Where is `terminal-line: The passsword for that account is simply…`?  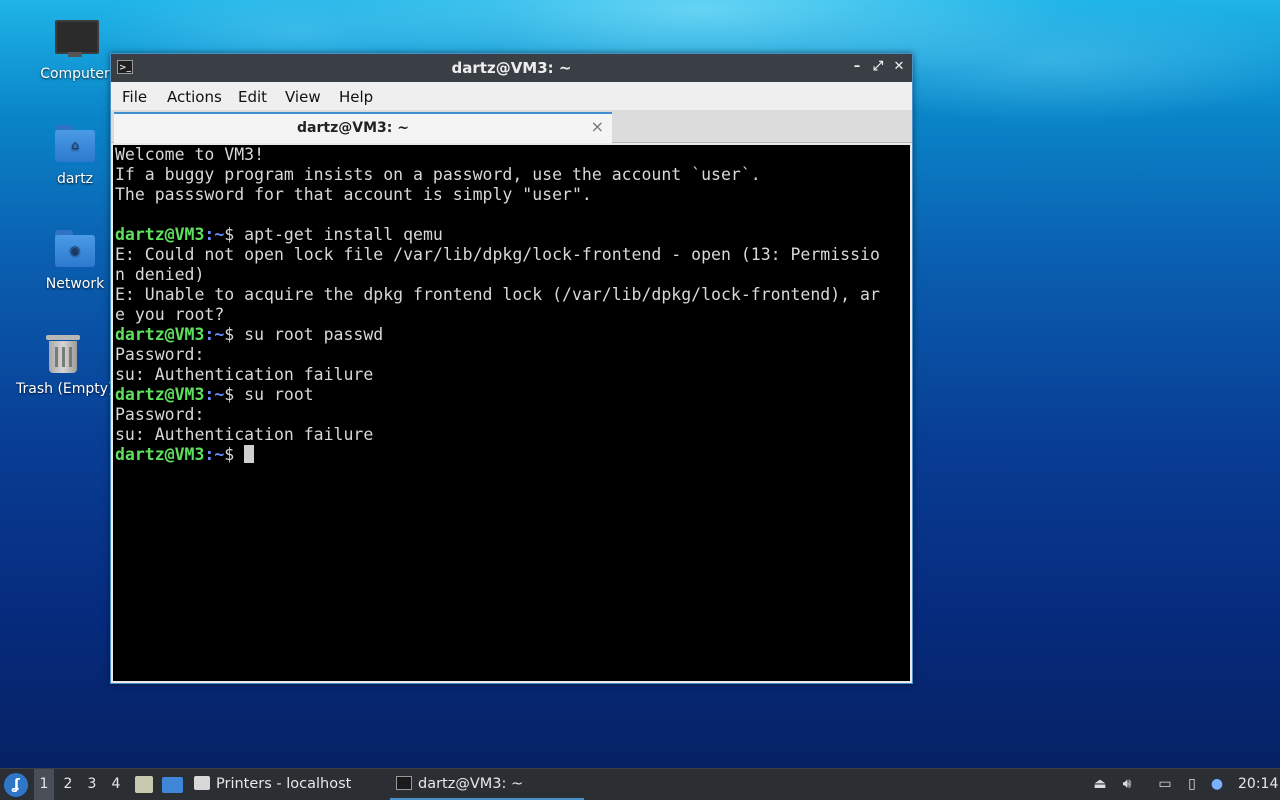 terminal-line: The passsword for that account is simply… is located at coordinates (353, 194).